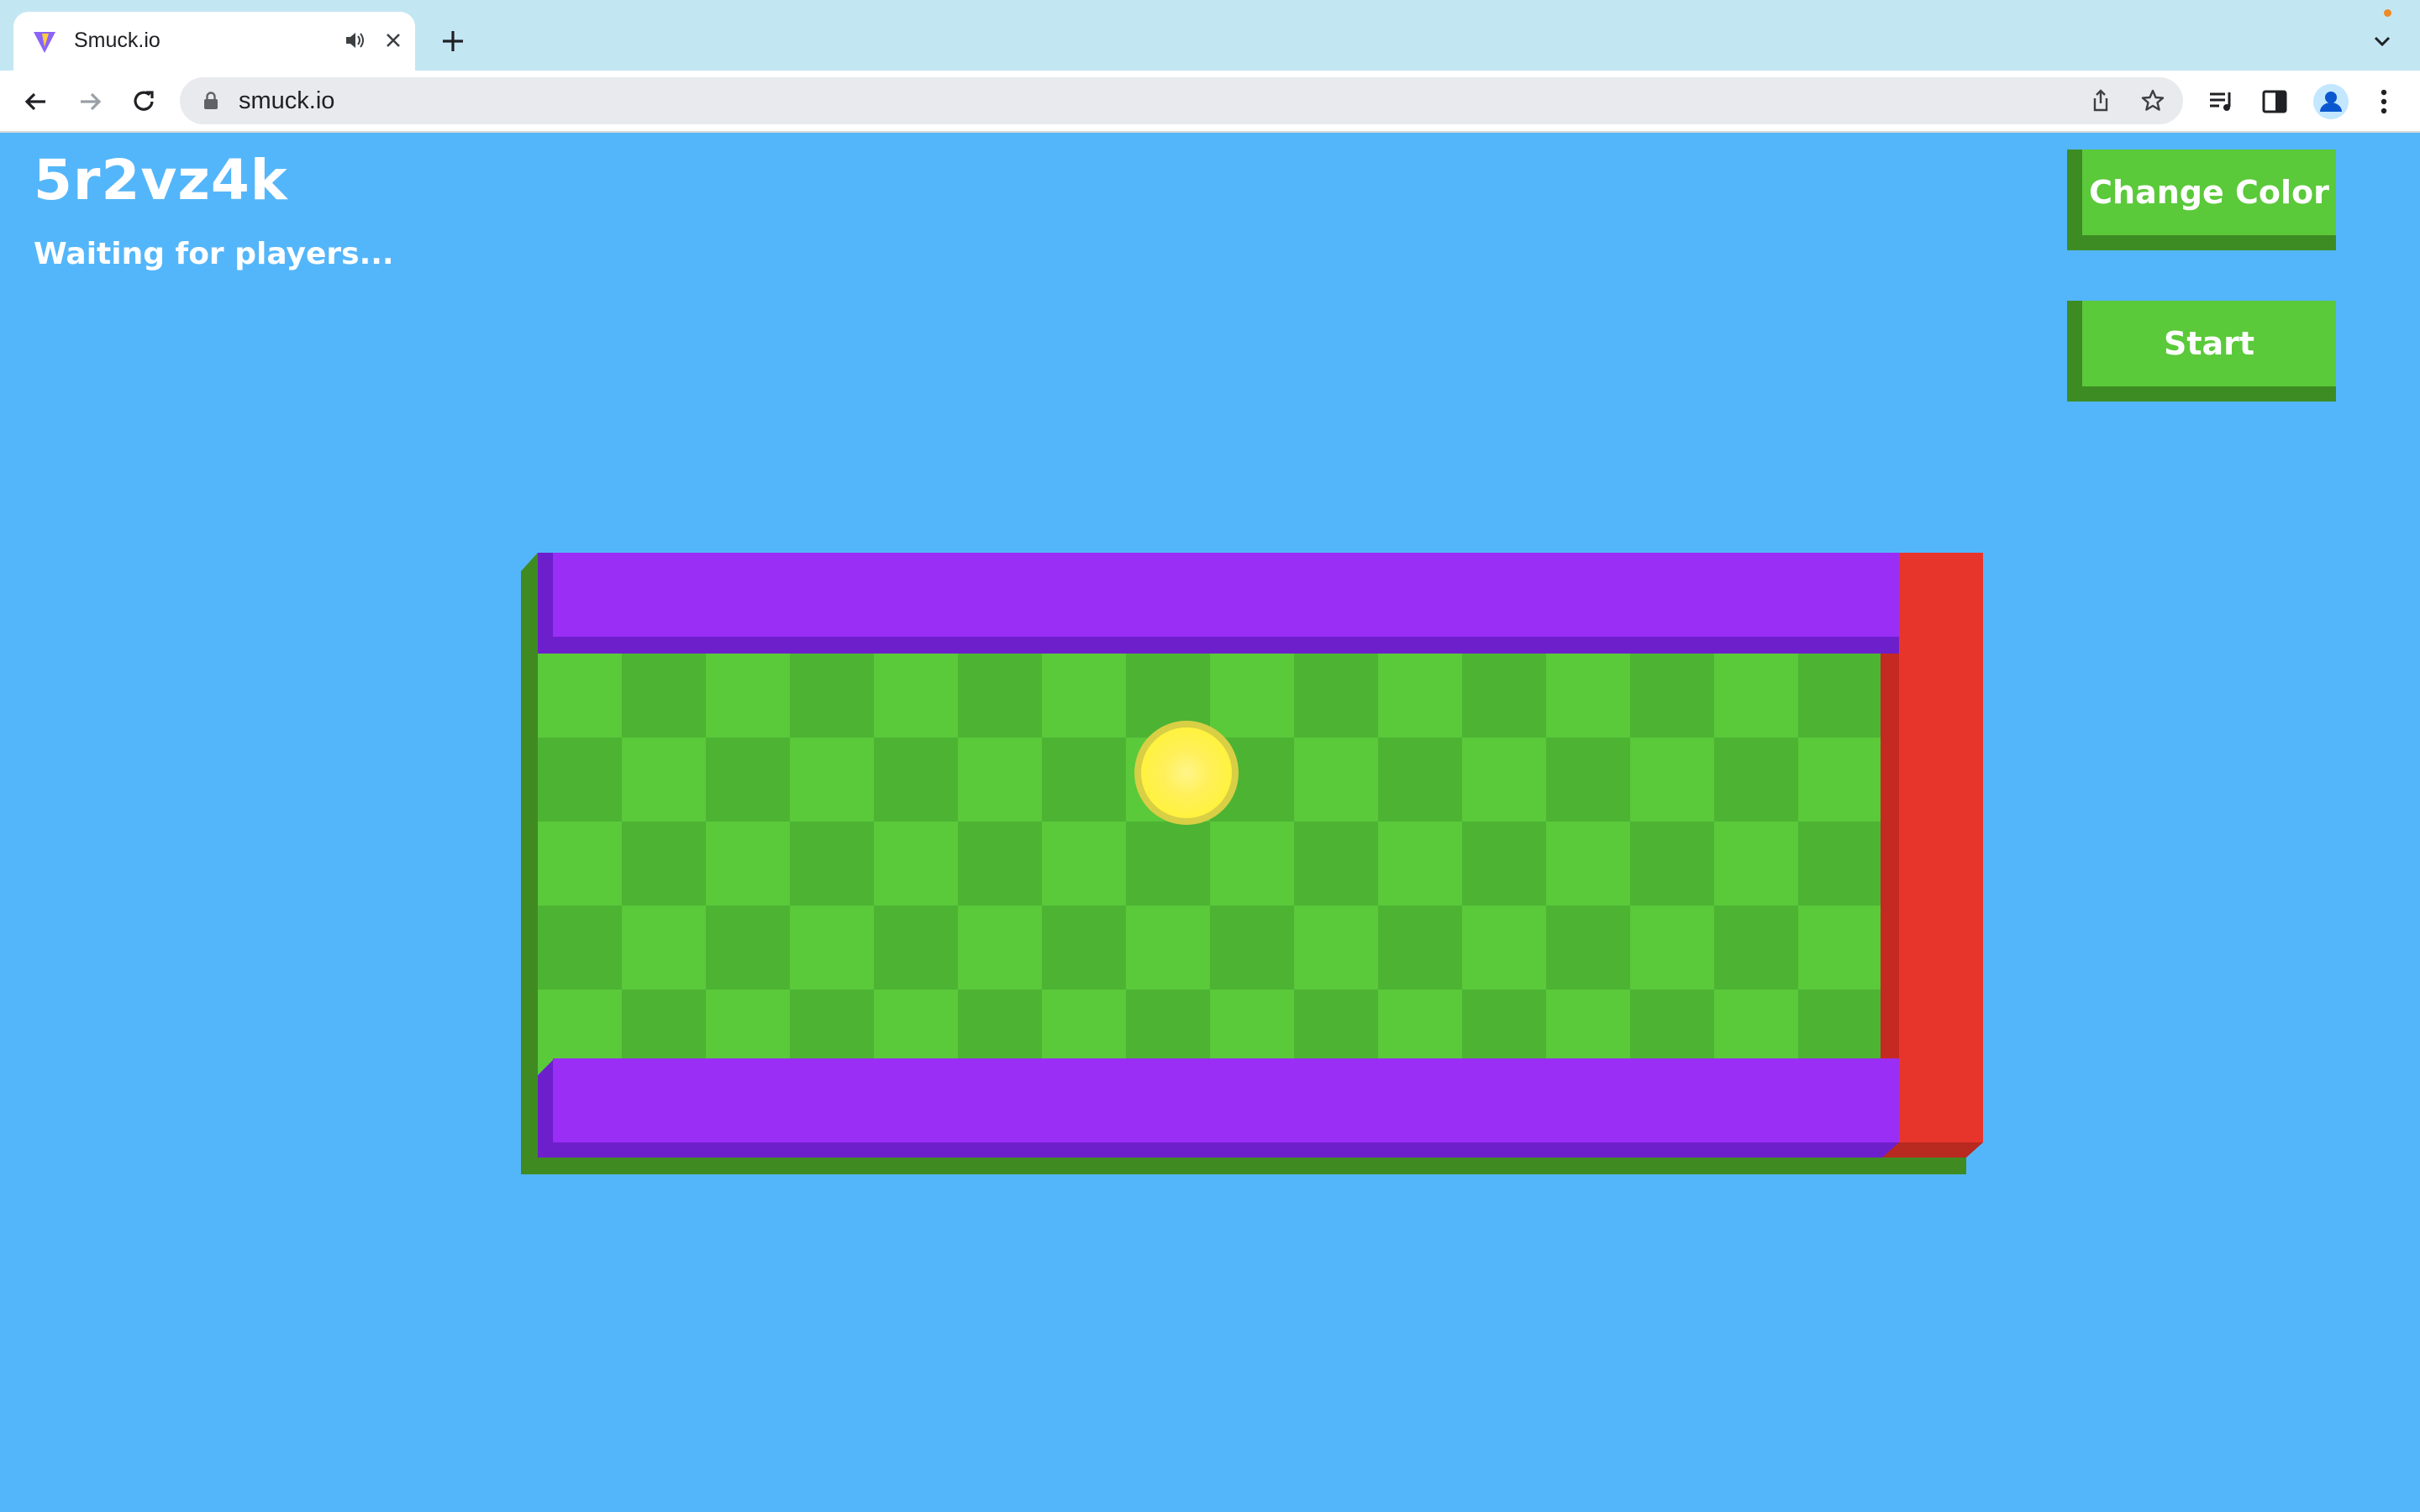  Describe the element at coordinates (1226, 1100) in the screenshot. I see `bottom-wall` at that location.